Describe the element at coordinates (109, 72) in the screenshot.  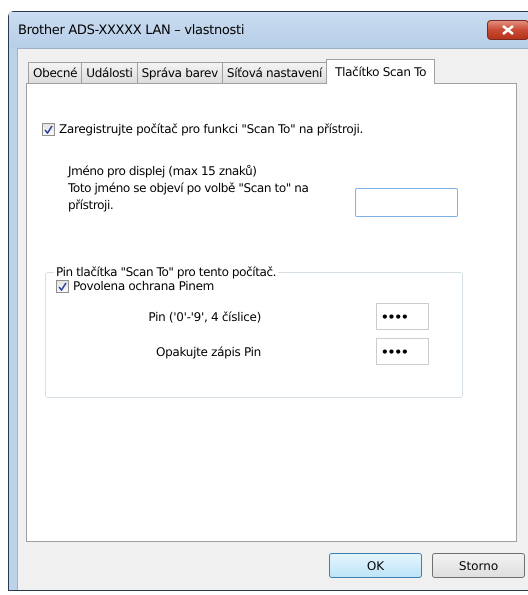
I see `tab: Události` at that location.